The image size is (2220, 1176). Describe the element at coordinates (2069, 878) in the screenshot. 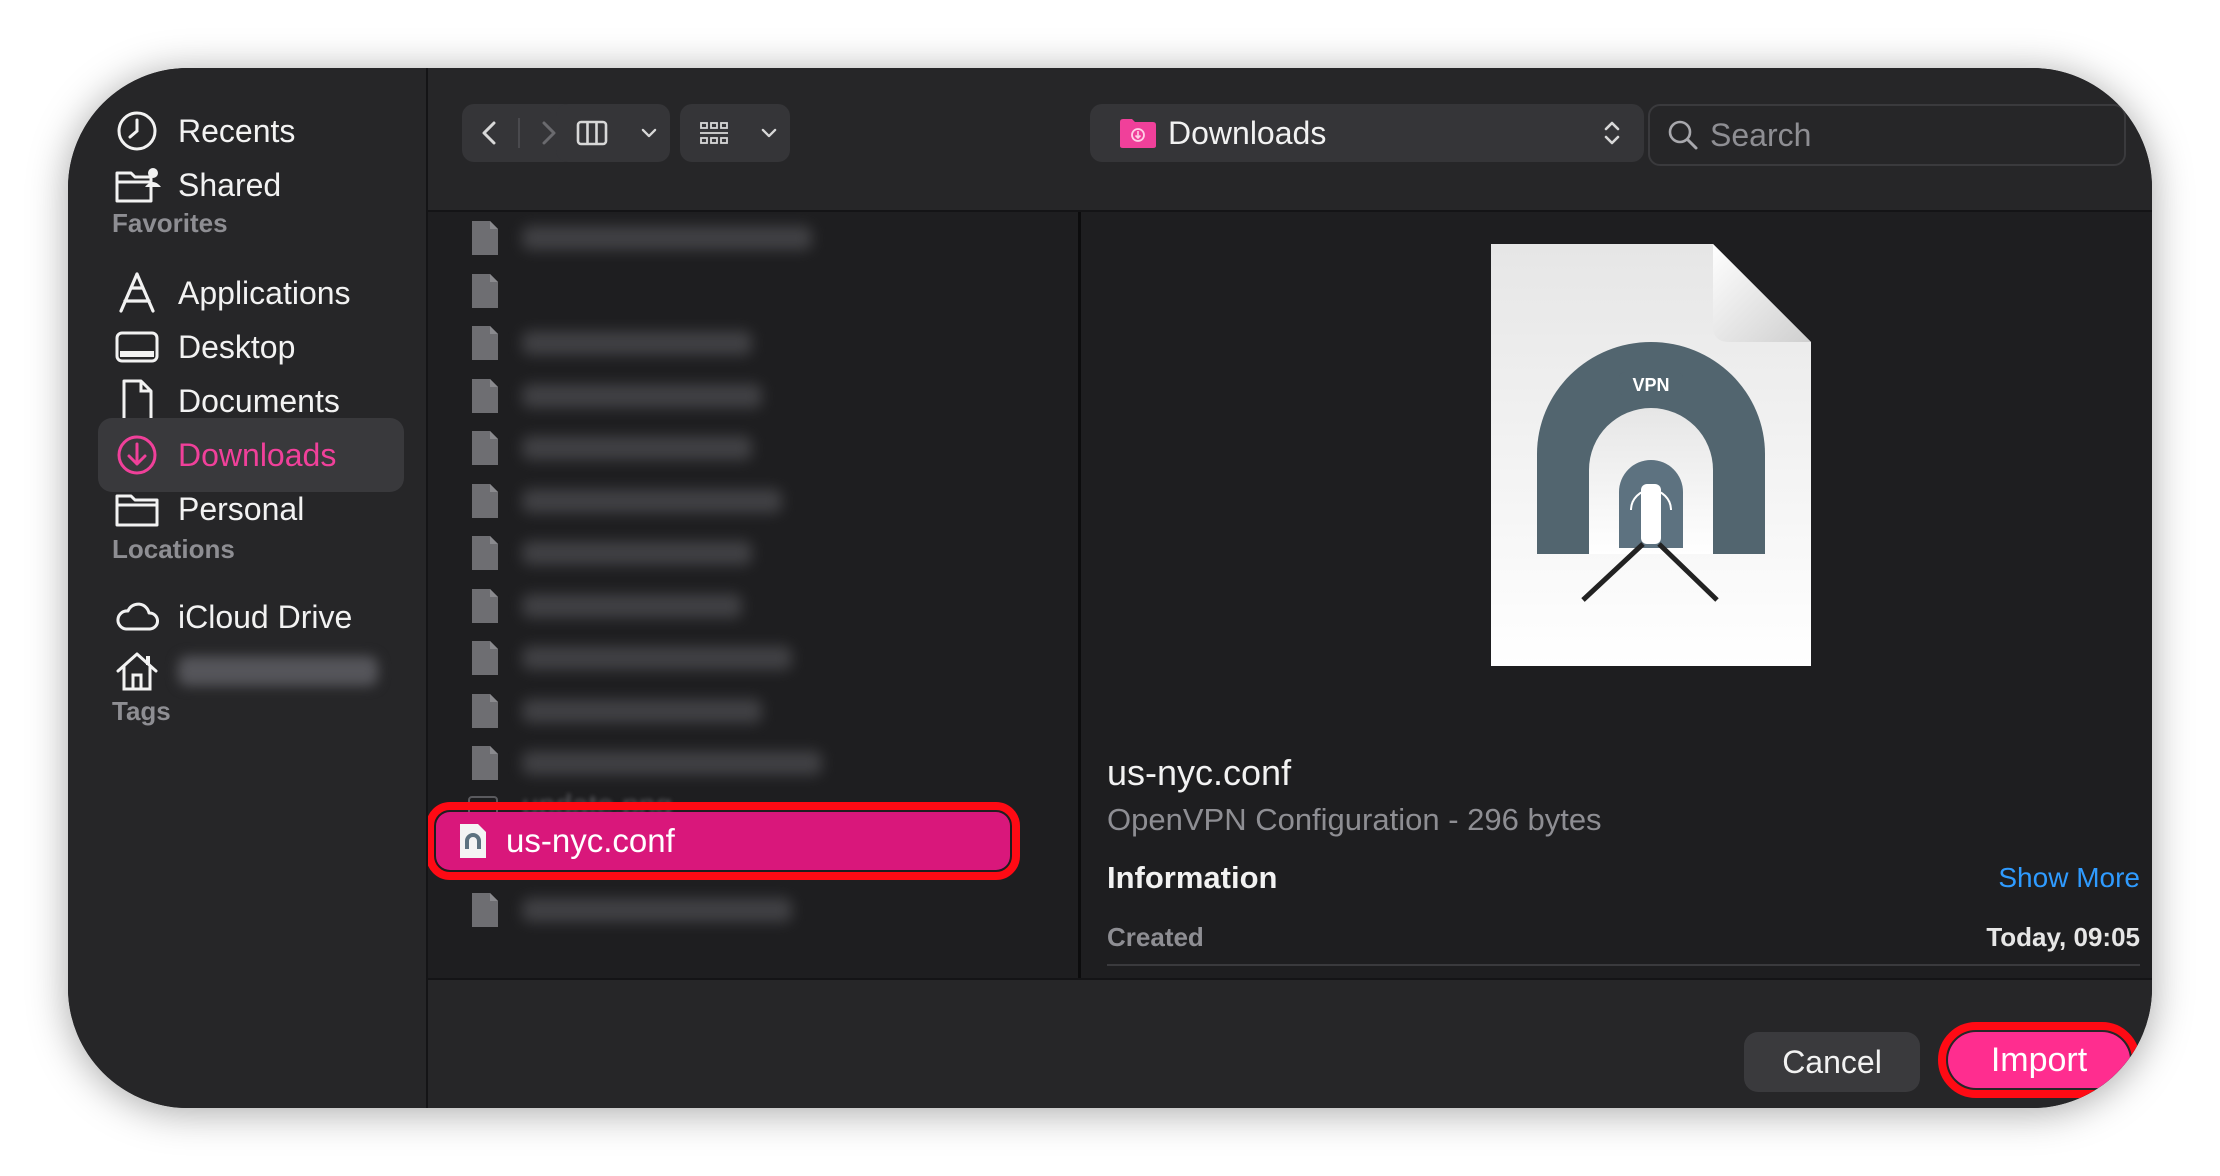

I see `show-more-link: Show More` at that location.